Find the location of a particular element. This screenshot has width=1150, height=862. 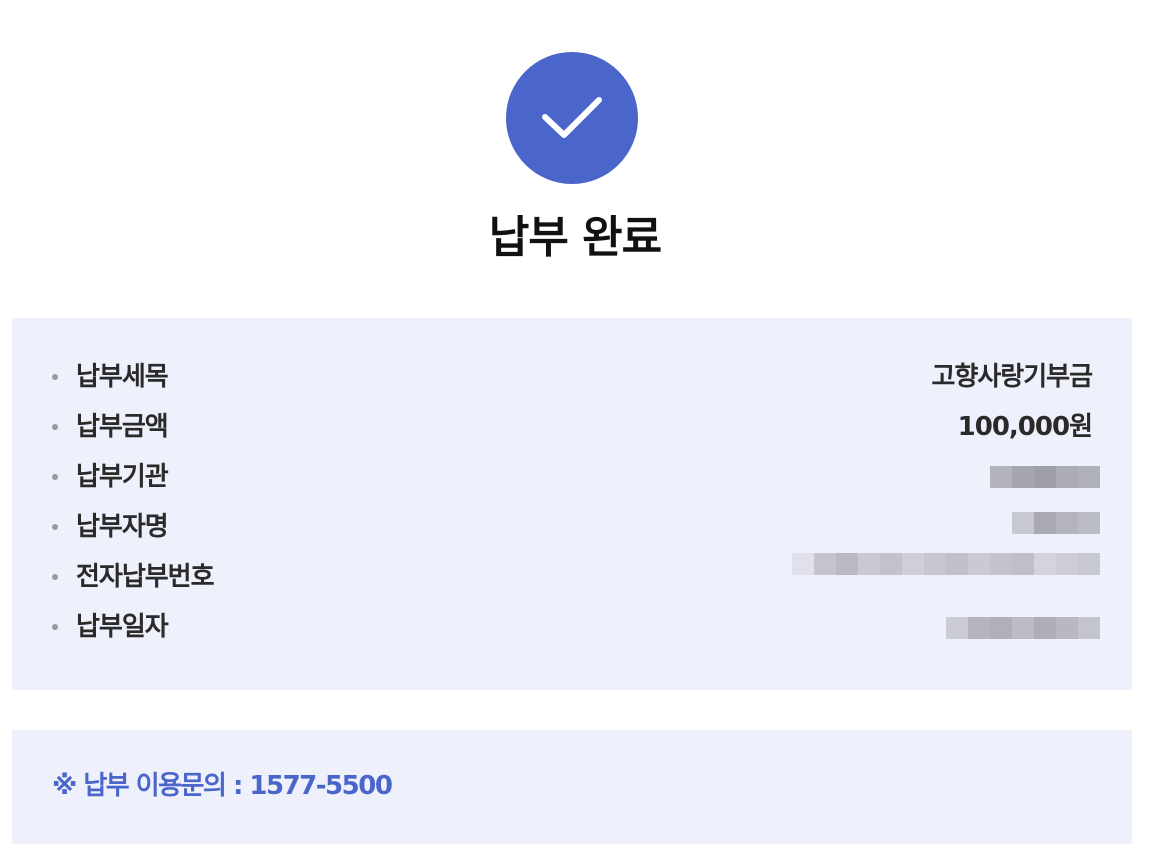

detail-row-agency: 납부기관 is located at coordinates (572, 477).